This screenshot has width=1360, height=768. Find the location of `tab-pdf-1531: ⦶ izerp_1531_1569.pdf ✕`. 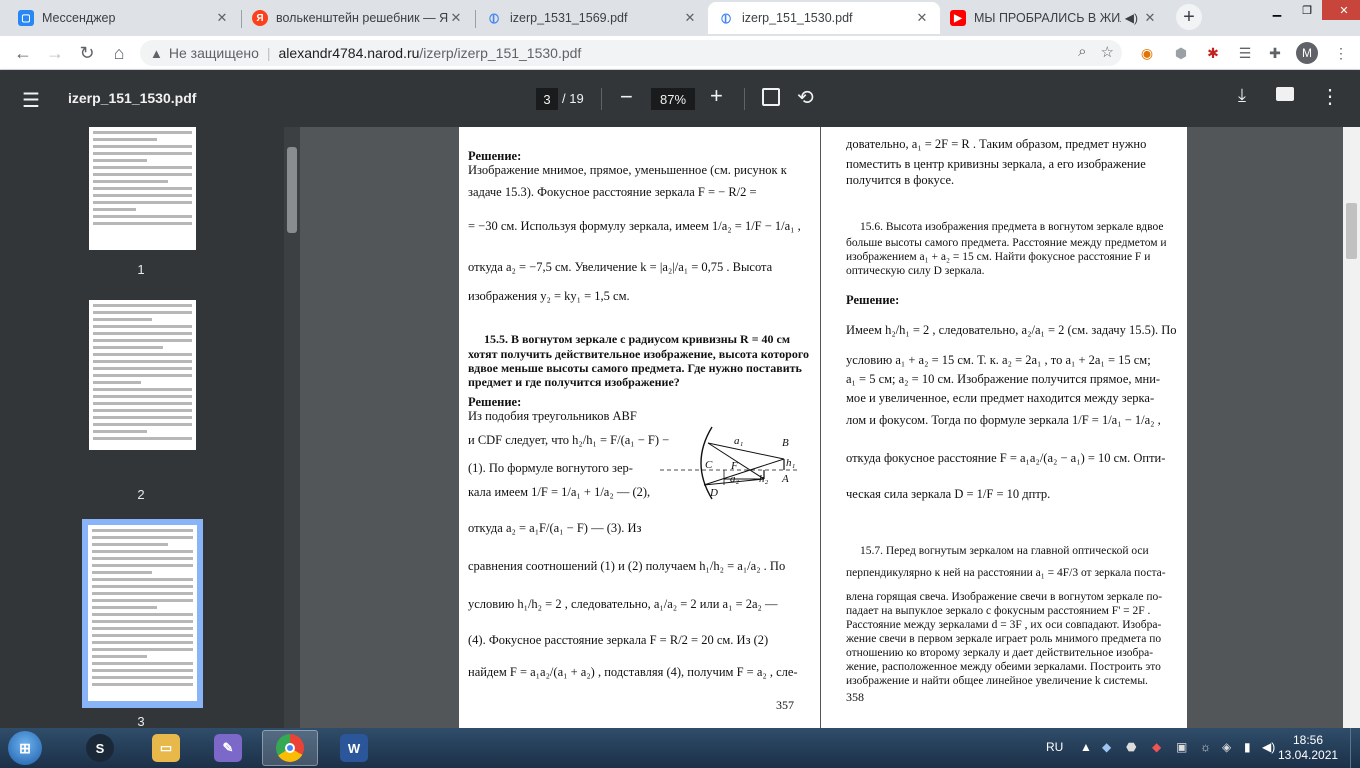

tab-pdf-1531: ⦶ izerp_1531_1569.pdf ✕ is located at coordinates (592, 18).